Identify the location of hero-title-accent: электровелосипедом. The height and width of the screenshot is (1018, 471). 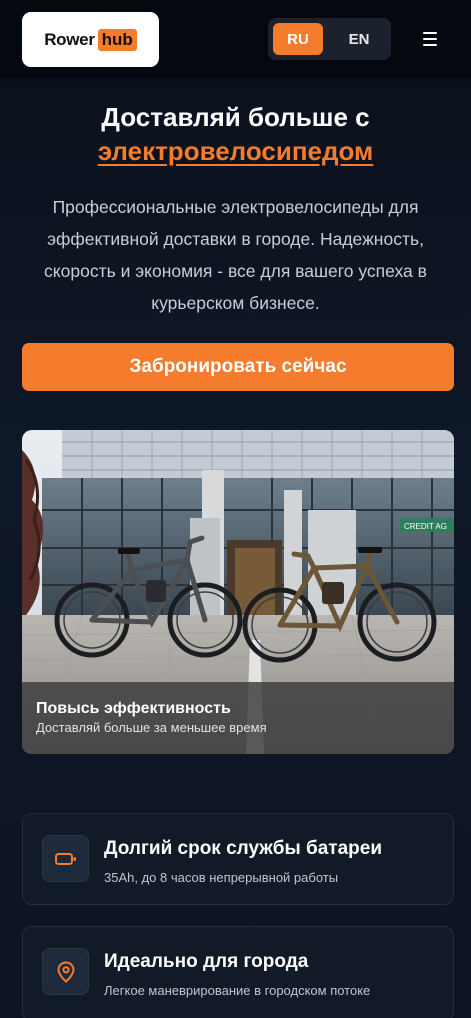
(235, 151).